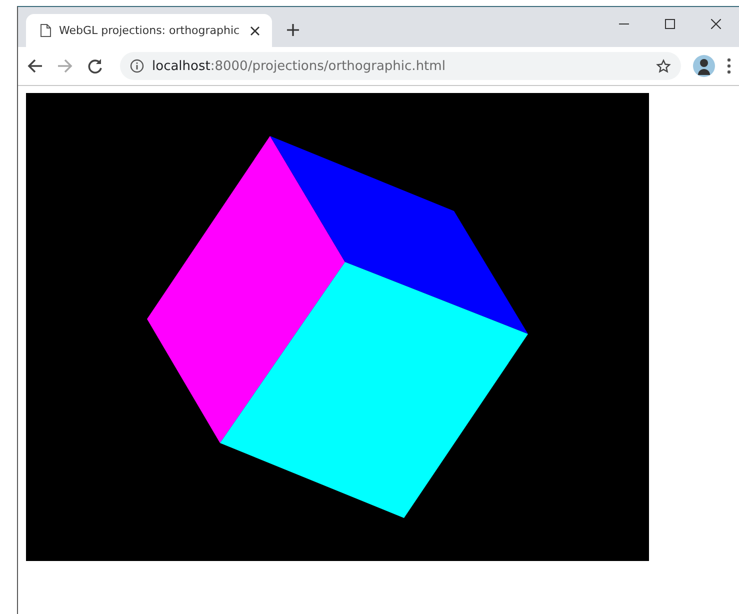 The image size is (739, 614). Describe the element at coordinates (299, 66) in the screenshot. I see `url-text: localhost:8000/projections/orthographic.html` at that location.